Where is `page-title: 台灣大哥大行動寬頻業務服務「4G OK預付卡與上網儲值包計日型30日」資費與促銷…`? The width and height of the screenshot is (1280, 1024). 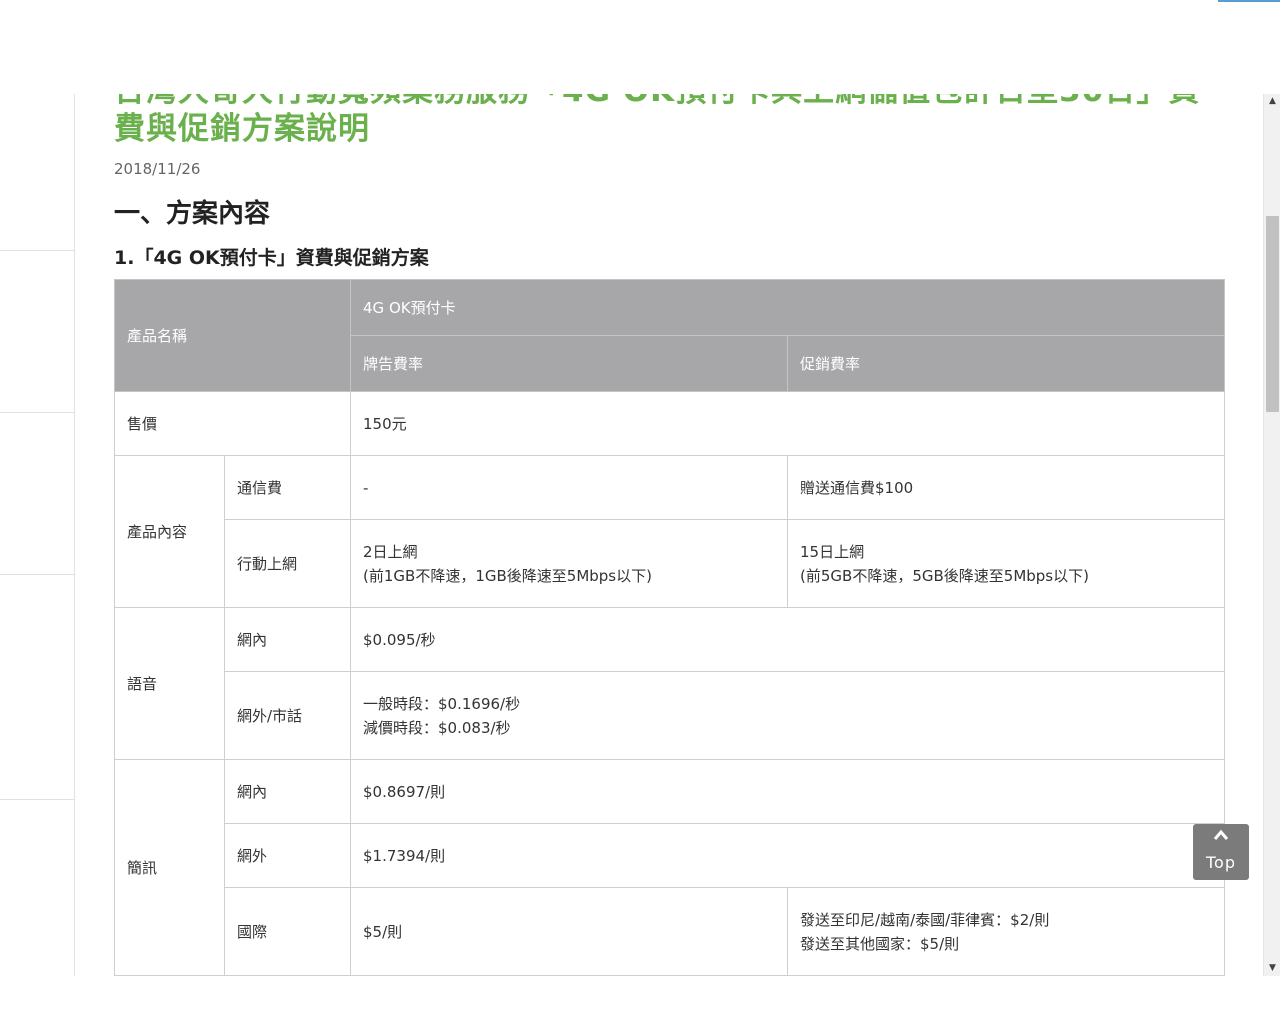
page-title: 台灣大哥大行動寬頻業務服務「4G OK預付卡與上網儲值包計日型30日」資費與促銷… is located at coordinates (656, 120).